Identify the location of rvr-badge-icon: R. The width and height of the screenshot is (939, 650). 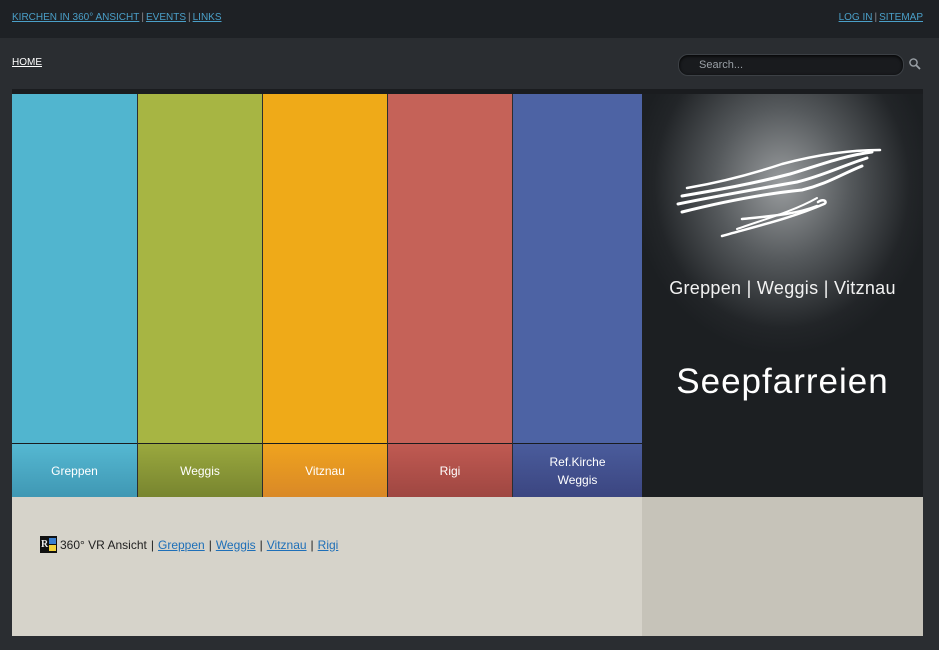
(48, 544).